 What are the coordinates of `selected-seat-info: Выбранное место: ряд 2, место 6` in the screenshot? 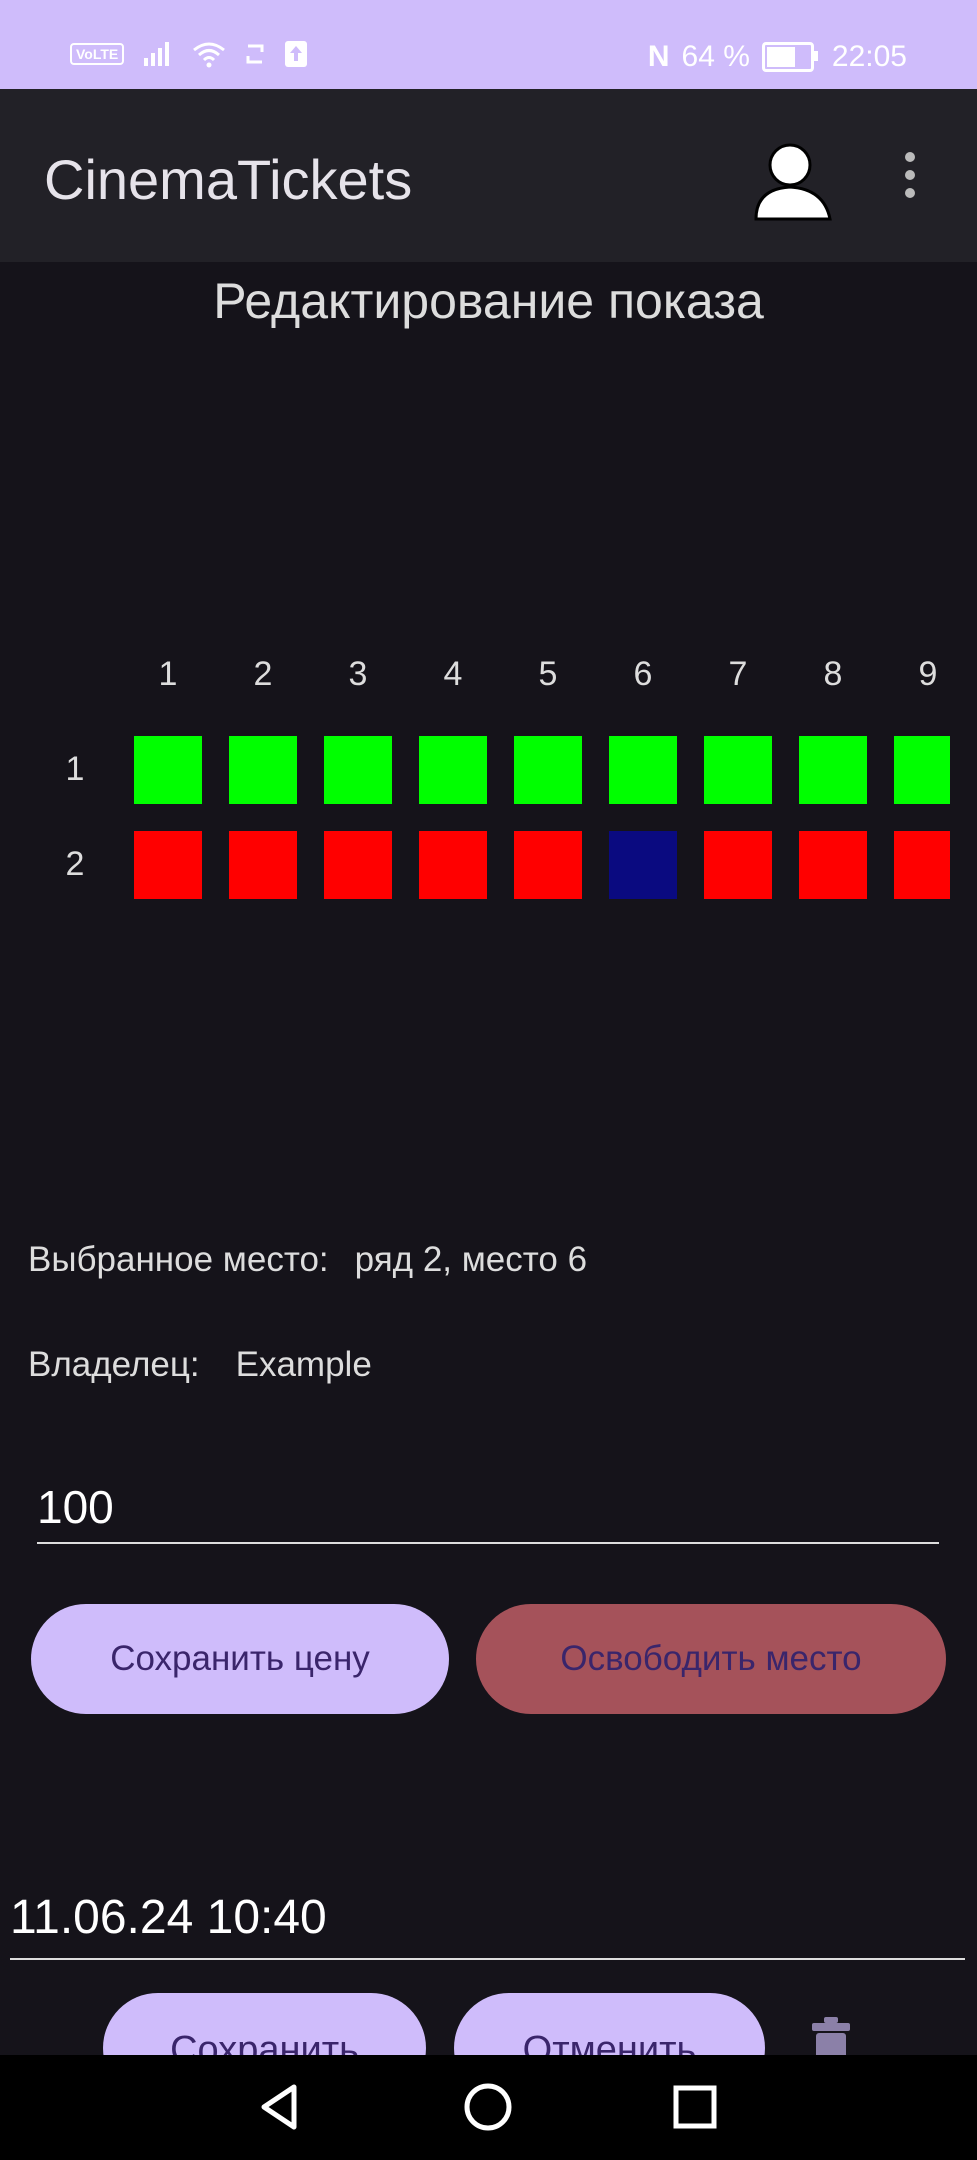 It's located at (307, 1260).